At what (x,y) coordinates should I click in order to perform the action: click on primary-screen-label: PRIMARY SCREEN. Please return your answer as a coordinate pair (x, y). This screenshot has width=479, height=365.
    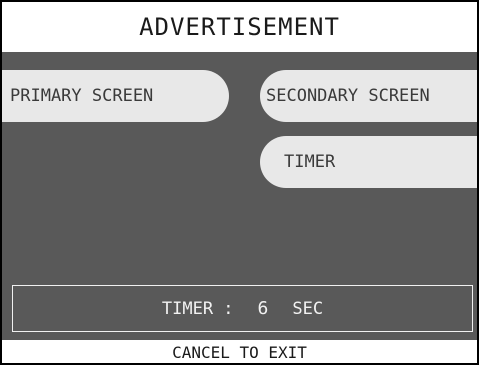
    Looking at the image, I should click on (82, 96).